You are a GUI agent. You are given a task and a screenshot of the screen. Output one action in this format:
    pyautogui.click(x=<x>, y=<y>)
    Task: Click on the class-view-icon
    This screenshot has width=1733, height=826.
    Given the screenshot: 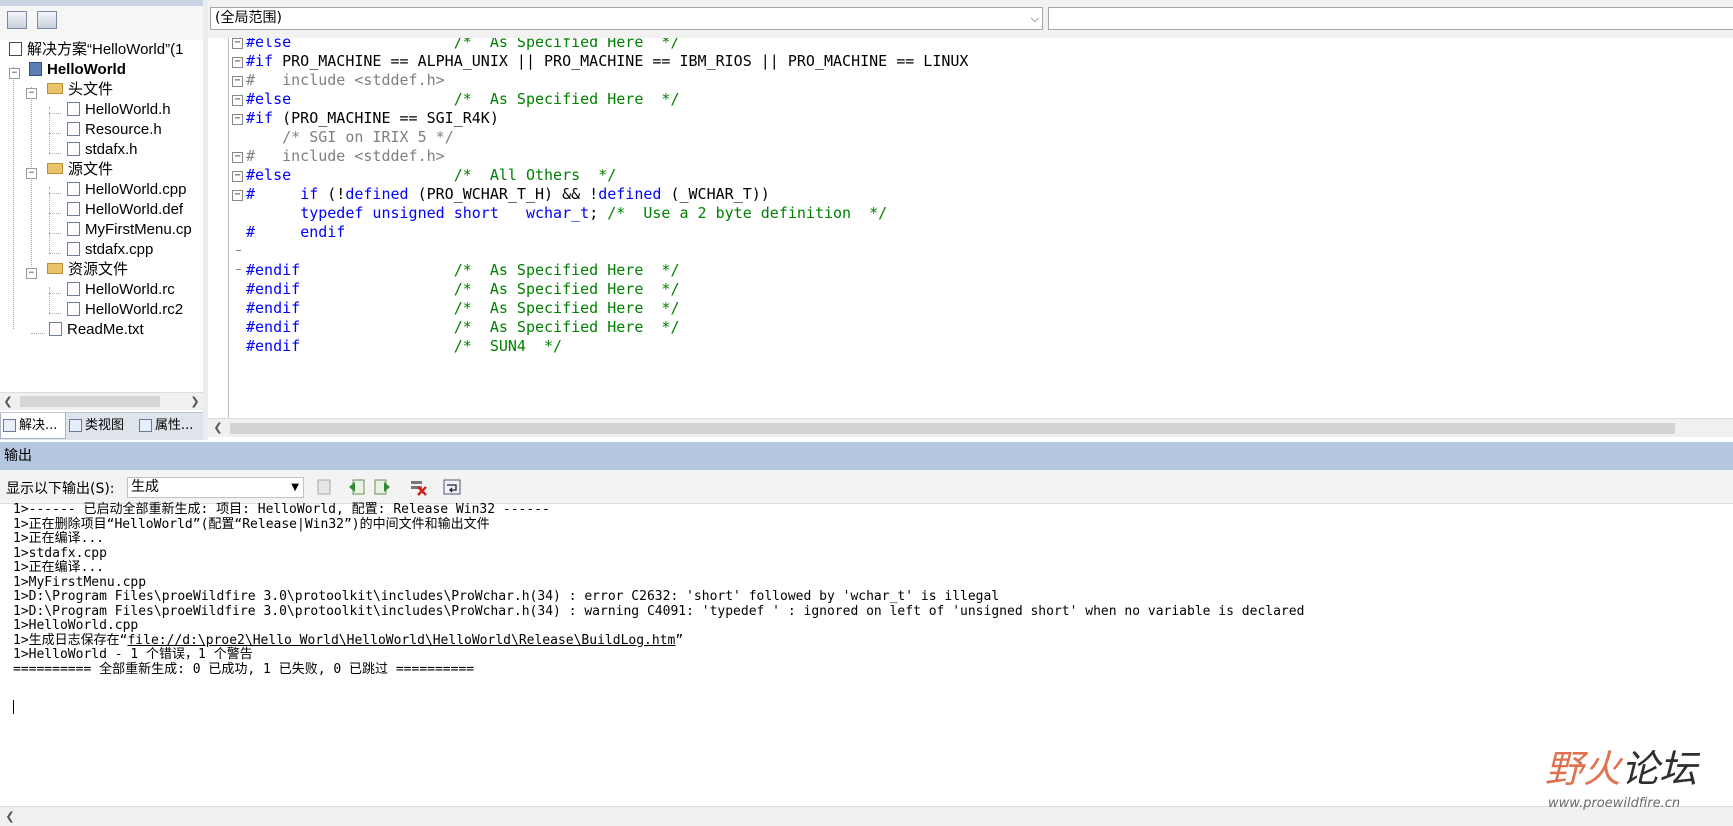 What is the action you would take?
    pyautogui.click(x=75, y=425)
    